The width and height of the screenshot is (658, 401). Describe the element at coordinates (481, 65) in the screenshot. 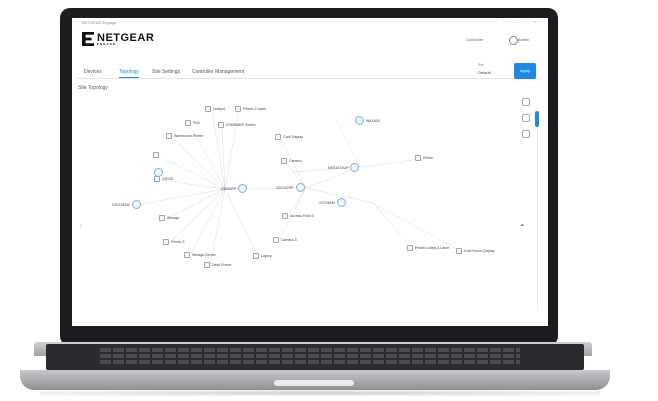

I see `scope-label: Site` at that location.